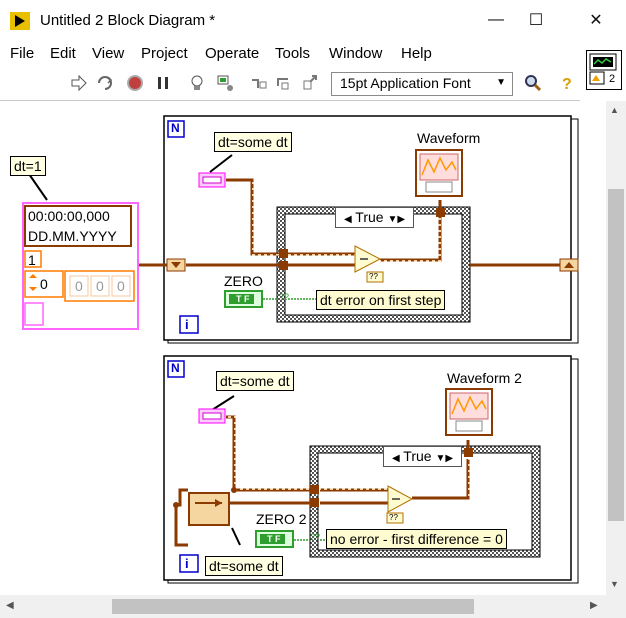 Image resolution: width=626 pixels, height=618 pixels. I want to click on case1-down-arrow-icon: ▼▶, so click(396, 219).